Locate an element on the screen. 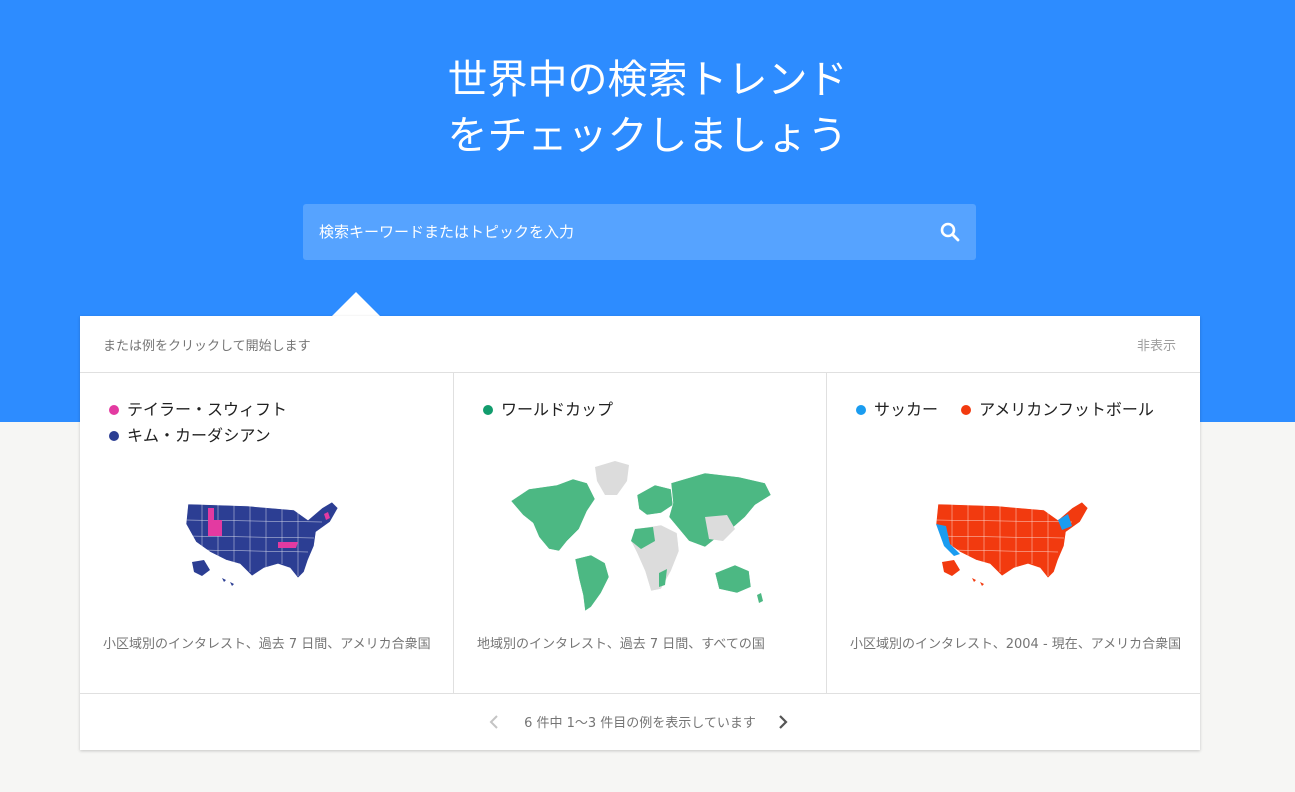  examples-header: または例をクリックして開始します 非表示 is located at coordinates (640, 344).